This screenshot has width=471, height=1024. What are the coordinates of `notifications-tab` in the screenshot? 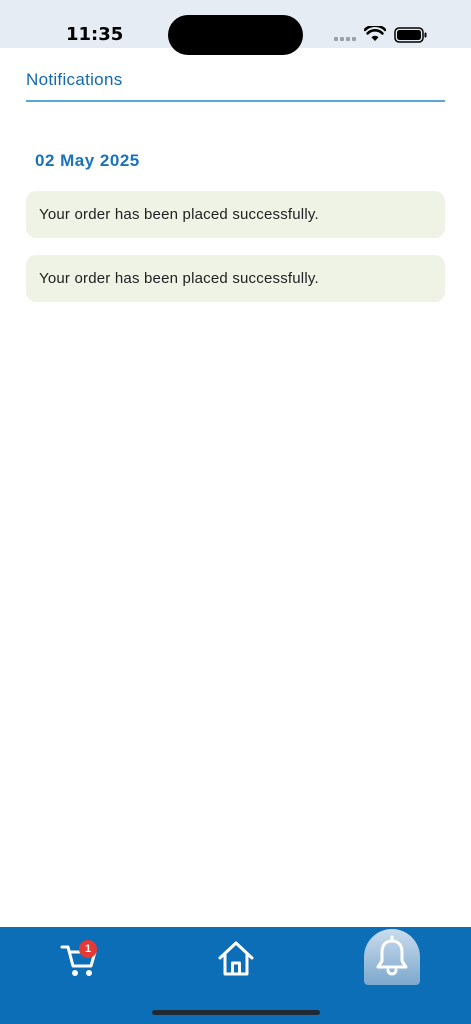 It's located at (392, 957).